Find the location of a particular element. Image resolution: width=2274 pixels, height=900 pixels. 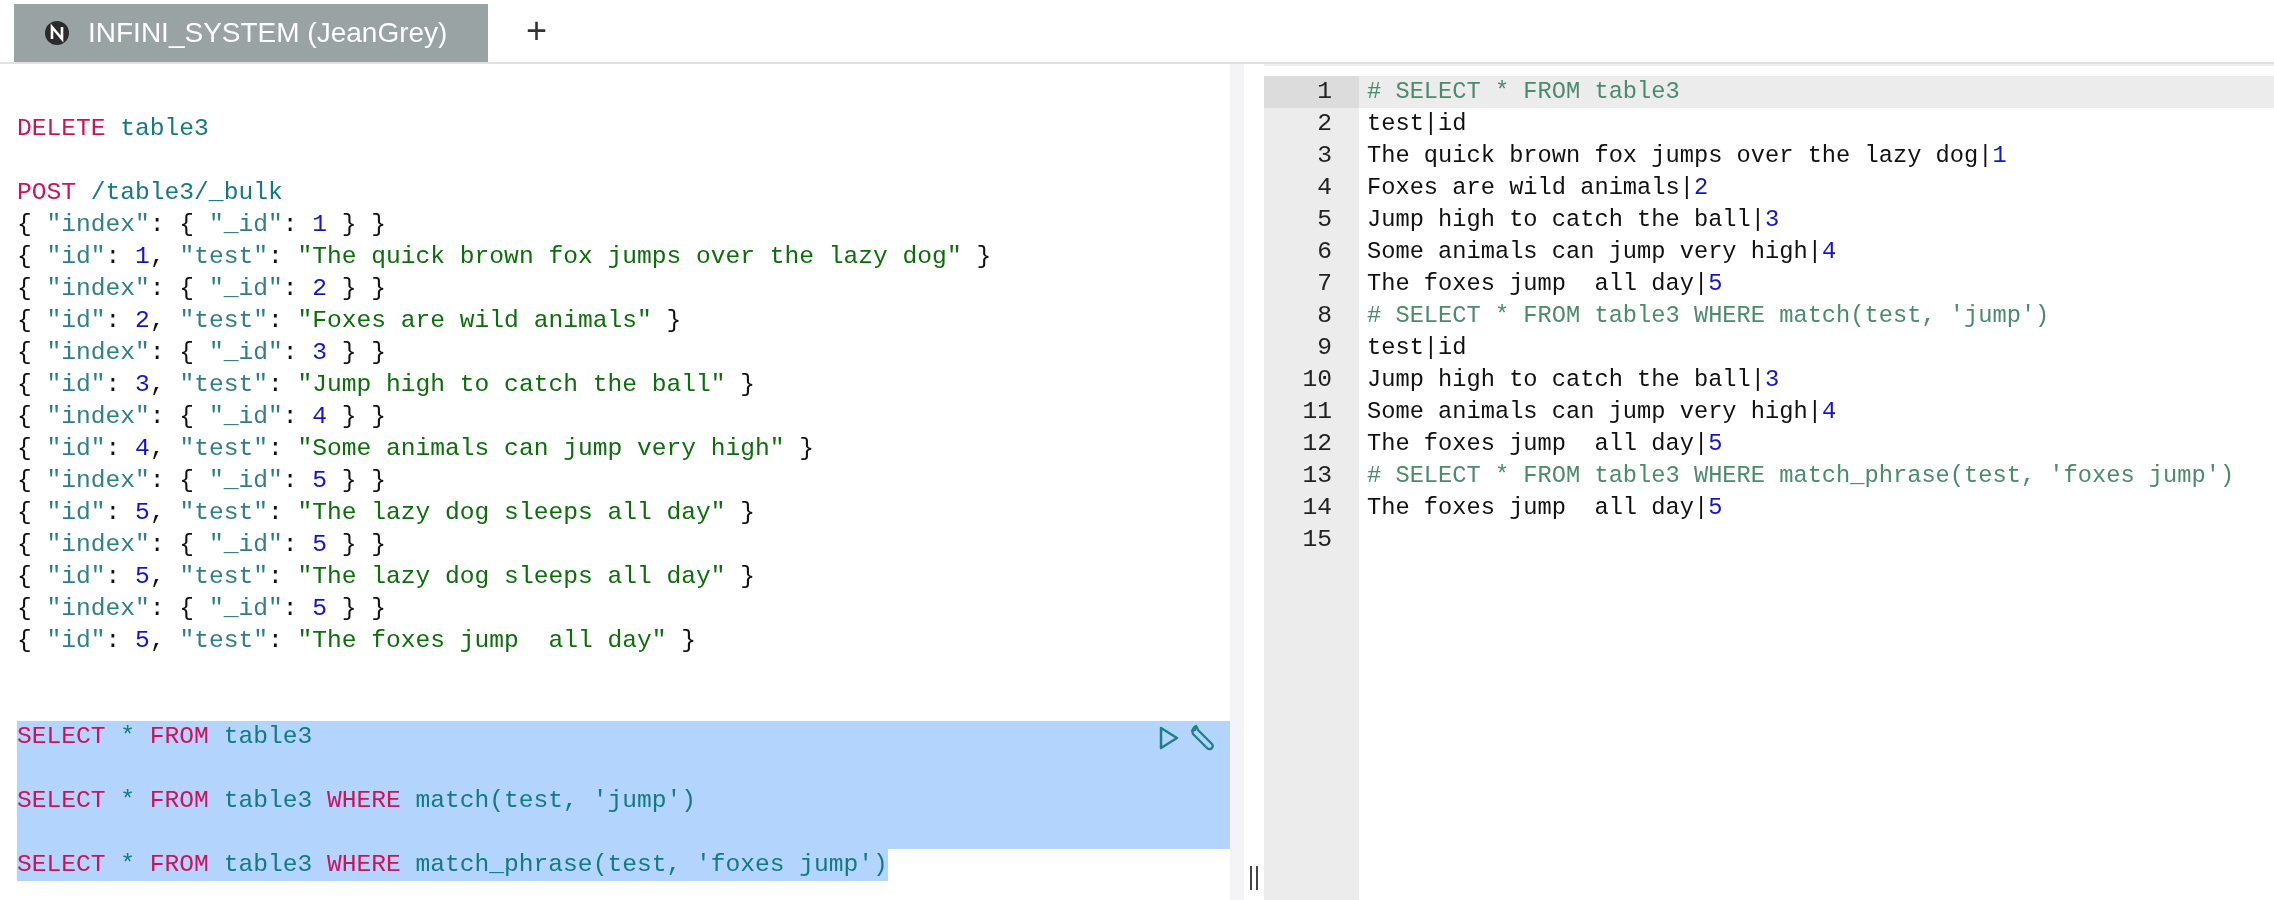

code-line: { "index": { "_id": 2 } } is located at coordinates (202, 289).